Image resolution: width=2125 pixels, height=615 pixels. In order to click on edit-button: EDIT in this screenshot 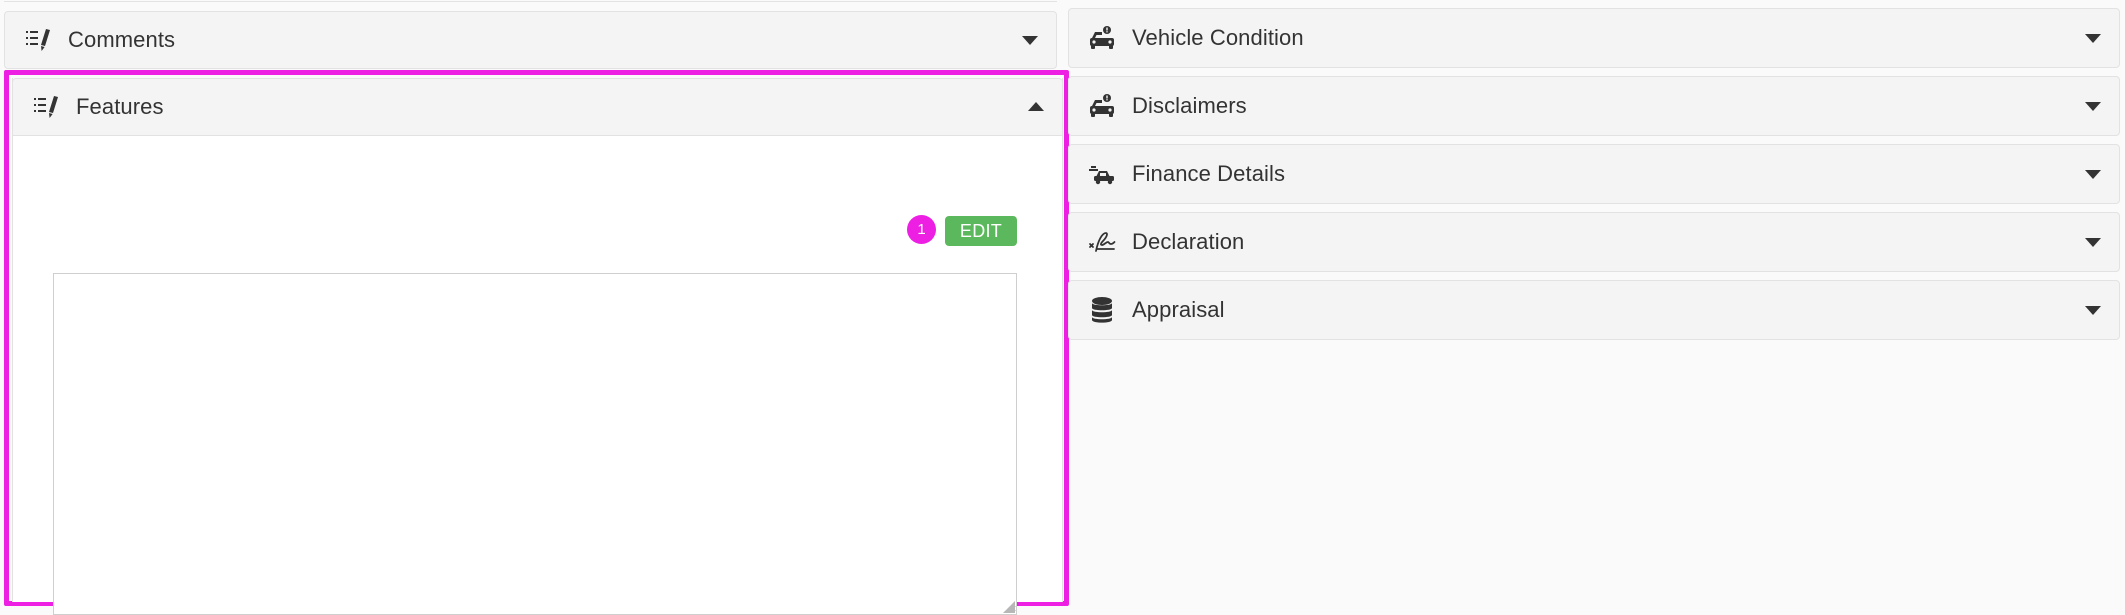, I will do `click(981, 231)`.